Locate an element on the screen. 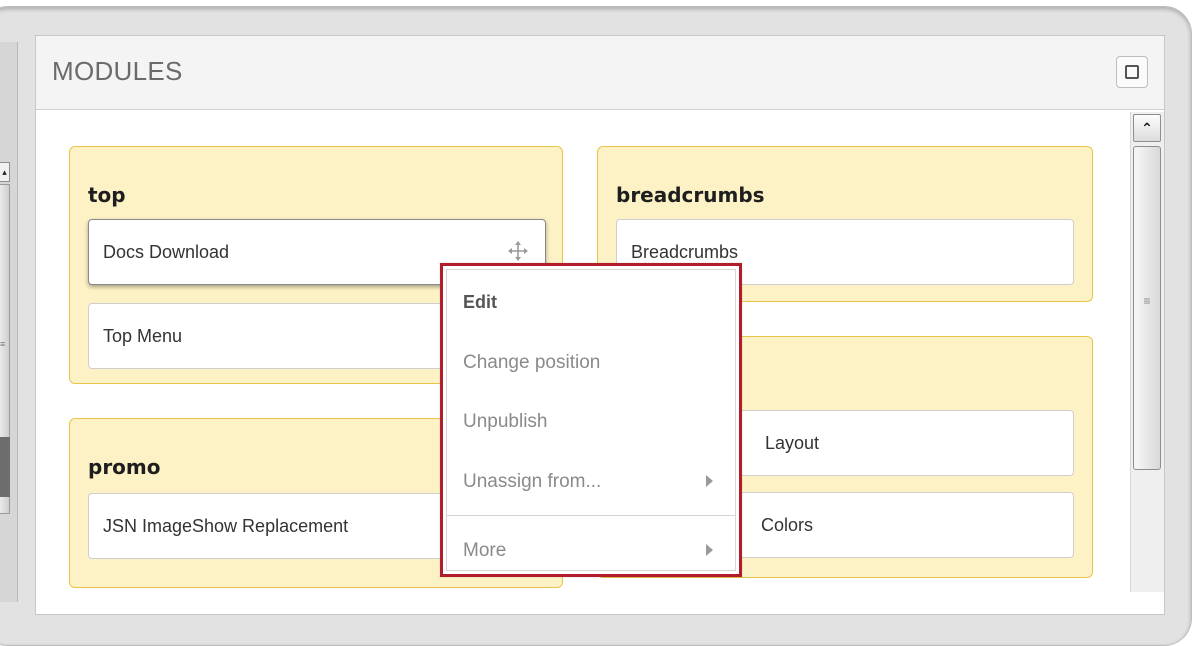 The height and width of the screenshot is (646, 1201). position-title: promo is located at coordinates (124, 467).